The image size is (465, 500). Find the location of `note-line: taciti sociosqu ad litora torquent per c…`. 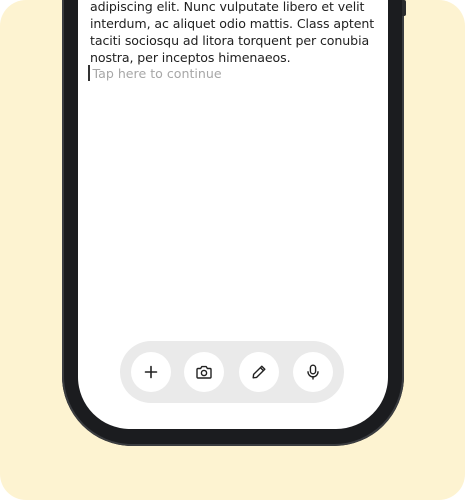

note-line: taciti sociosqu ad litora torquent per c… is located at coordinates (230, 40).